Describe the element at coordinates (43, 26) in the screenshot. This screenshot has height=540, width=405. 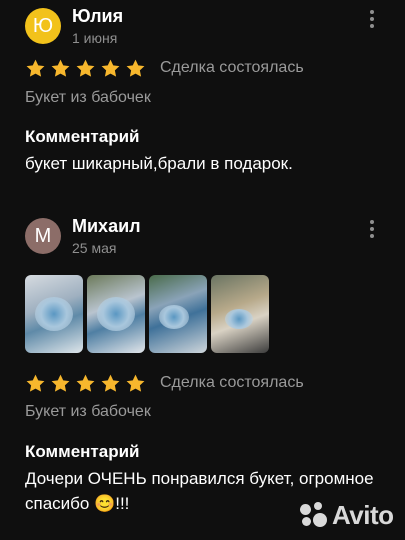
I see `avatar: Ю` at that location.